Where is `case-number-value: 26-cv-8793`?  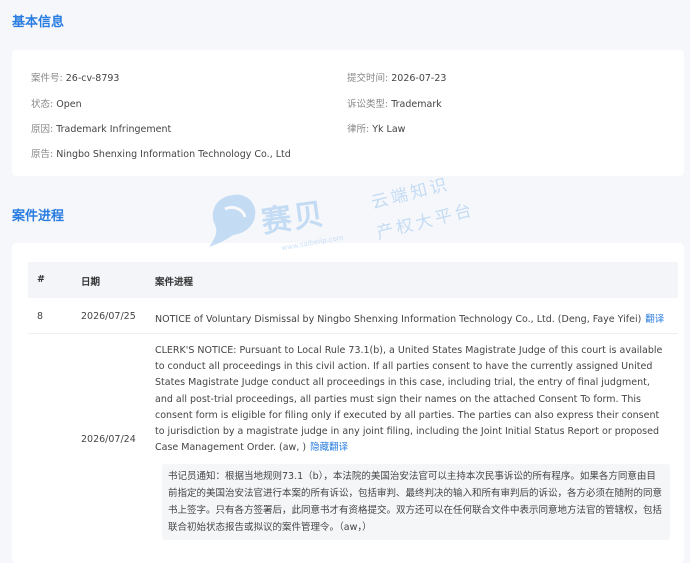 case-number-value: 26-cv-8793 is located at coordinates (92, 78).